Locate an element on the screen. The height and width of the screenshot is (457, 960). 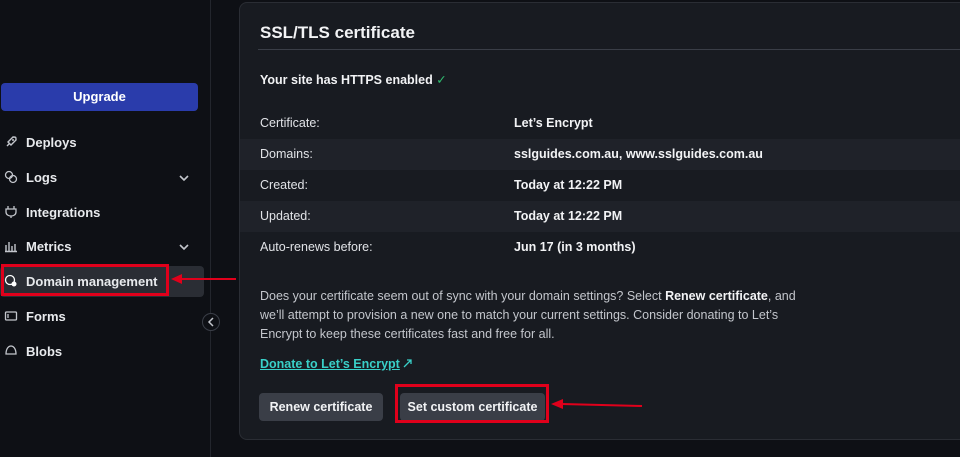
annotation-arrows is located at coordinates (407, 341).